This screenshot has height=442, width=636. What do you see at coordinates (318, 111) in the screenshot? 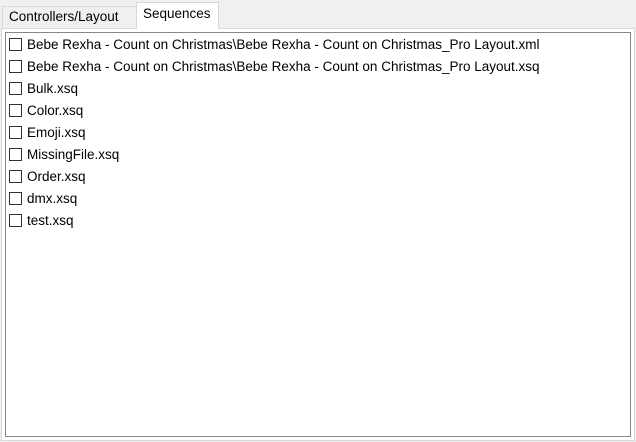
I see `list-item: Color.xsq` at bounding box center [318, 111].